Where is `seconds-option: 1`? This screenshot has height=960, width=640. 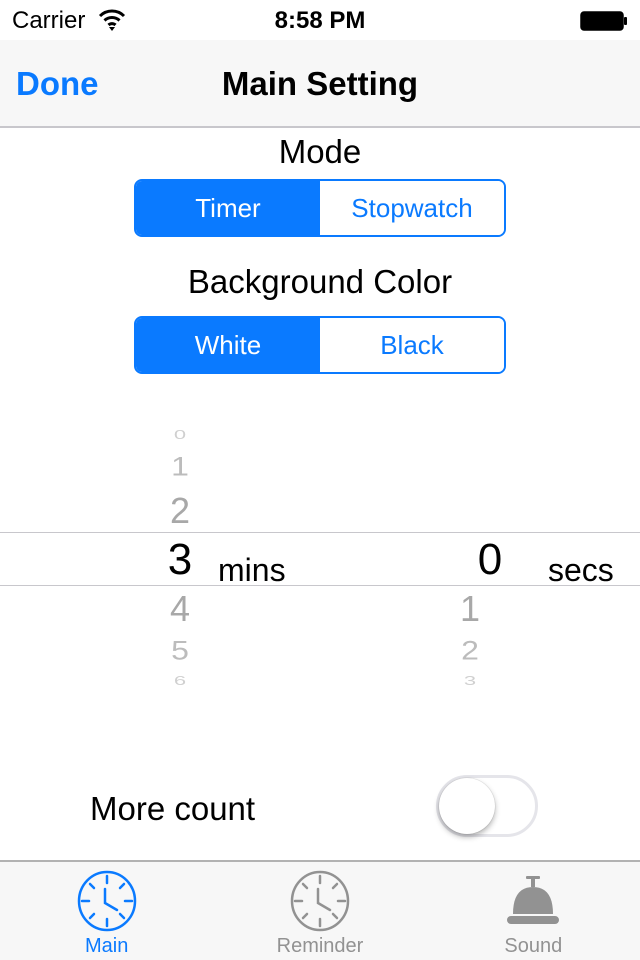 seconds-option: 1 is located at coordinates (470, 609).